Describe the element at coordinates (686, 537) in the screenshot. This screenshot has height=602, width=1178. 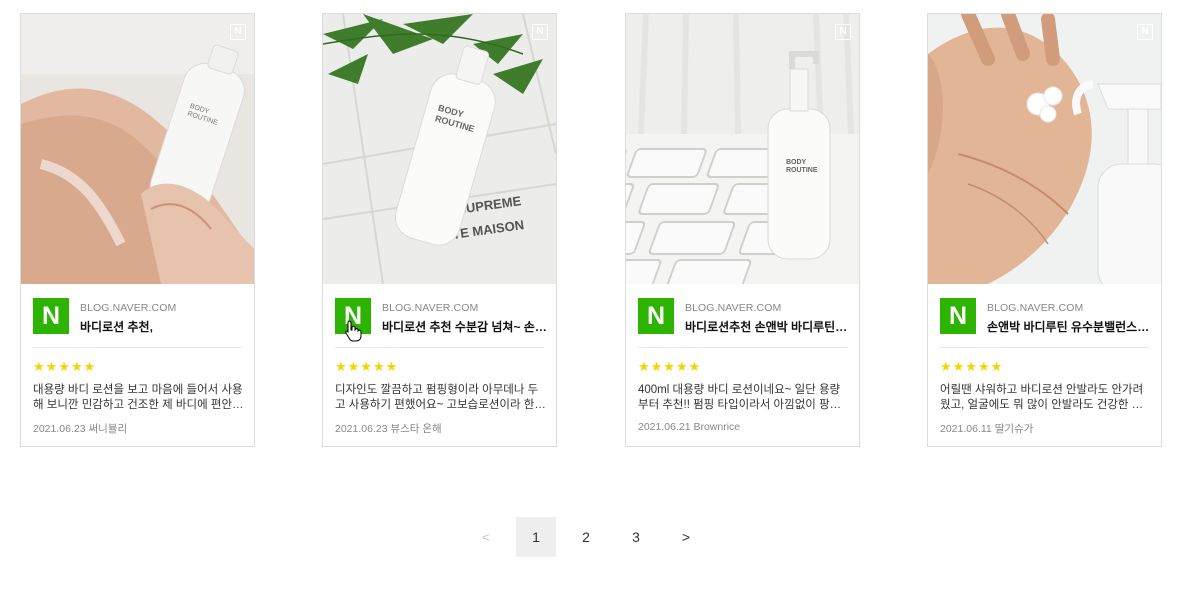
I see `next-page-button: >` at that location.